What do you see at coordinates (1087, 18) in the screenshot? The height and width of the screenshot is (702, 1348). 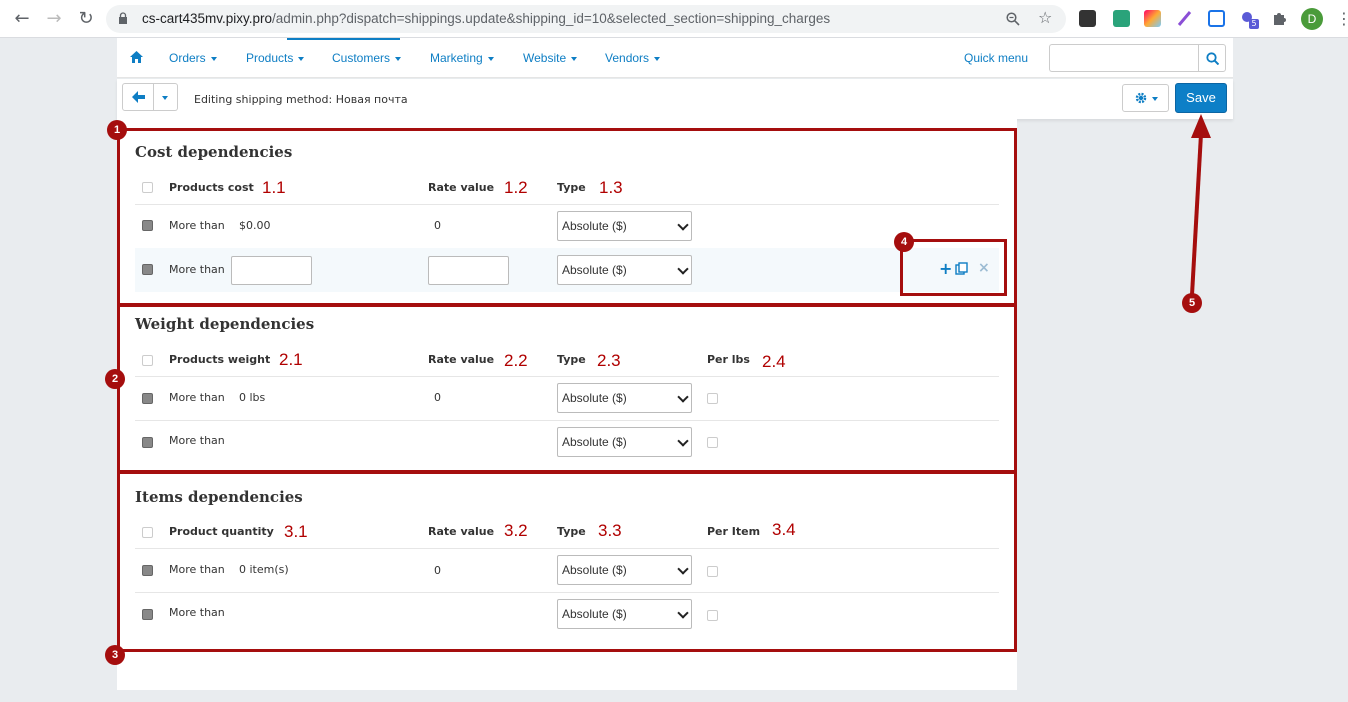 I see `selenium-extension-icon` at bounding box center [1087, 18].